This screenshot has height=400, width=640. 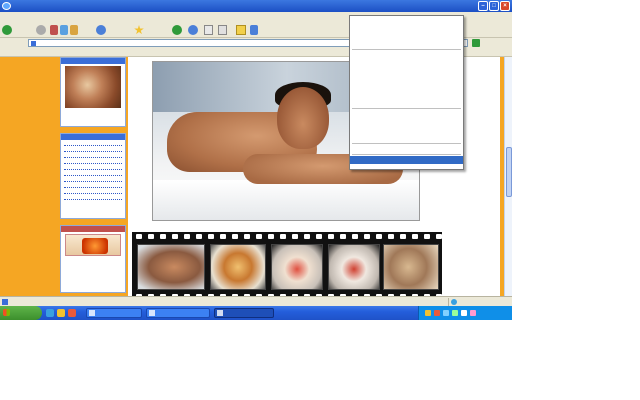 What do you see at coordinates (254, 30) in the screenshot?
I see `messenger-icon` at bounding box center [254, 30].